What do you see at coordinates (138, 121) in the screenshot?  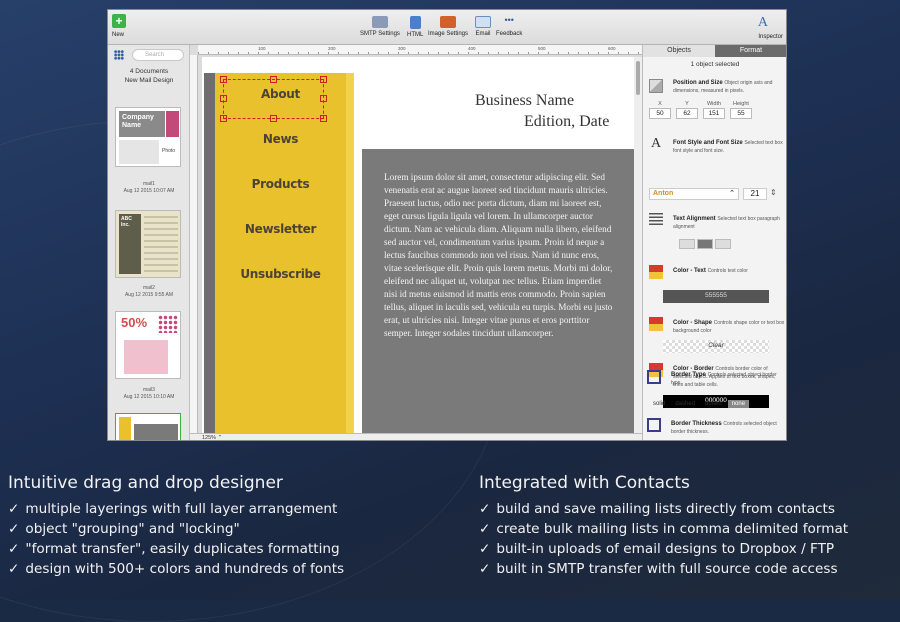 I see `thumb-title: Company Name` at bounding box center [138, 121].